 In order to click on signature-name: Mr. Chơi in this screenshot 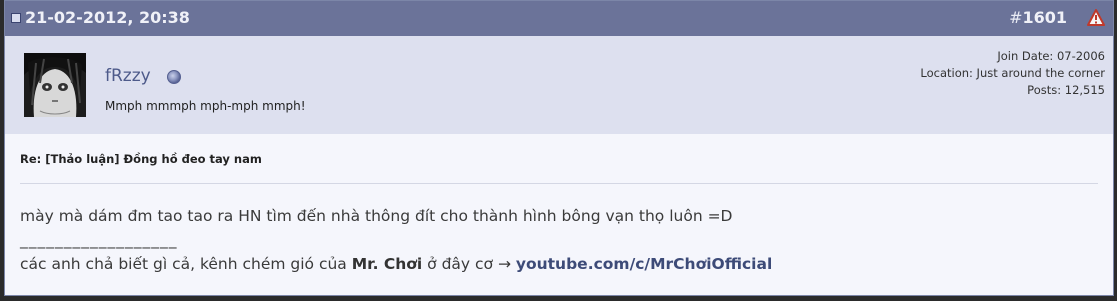, I will do `click(387, 264)`.